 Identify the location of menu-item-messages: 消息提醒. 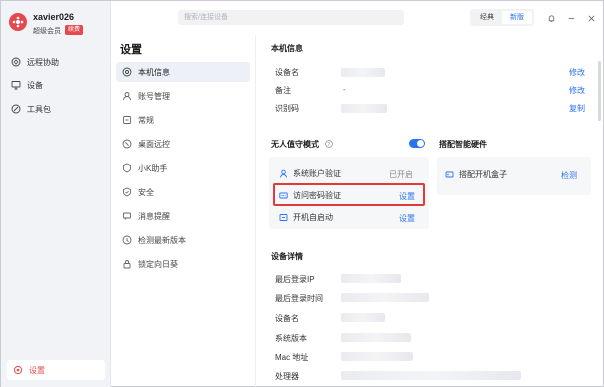
(183, 216).